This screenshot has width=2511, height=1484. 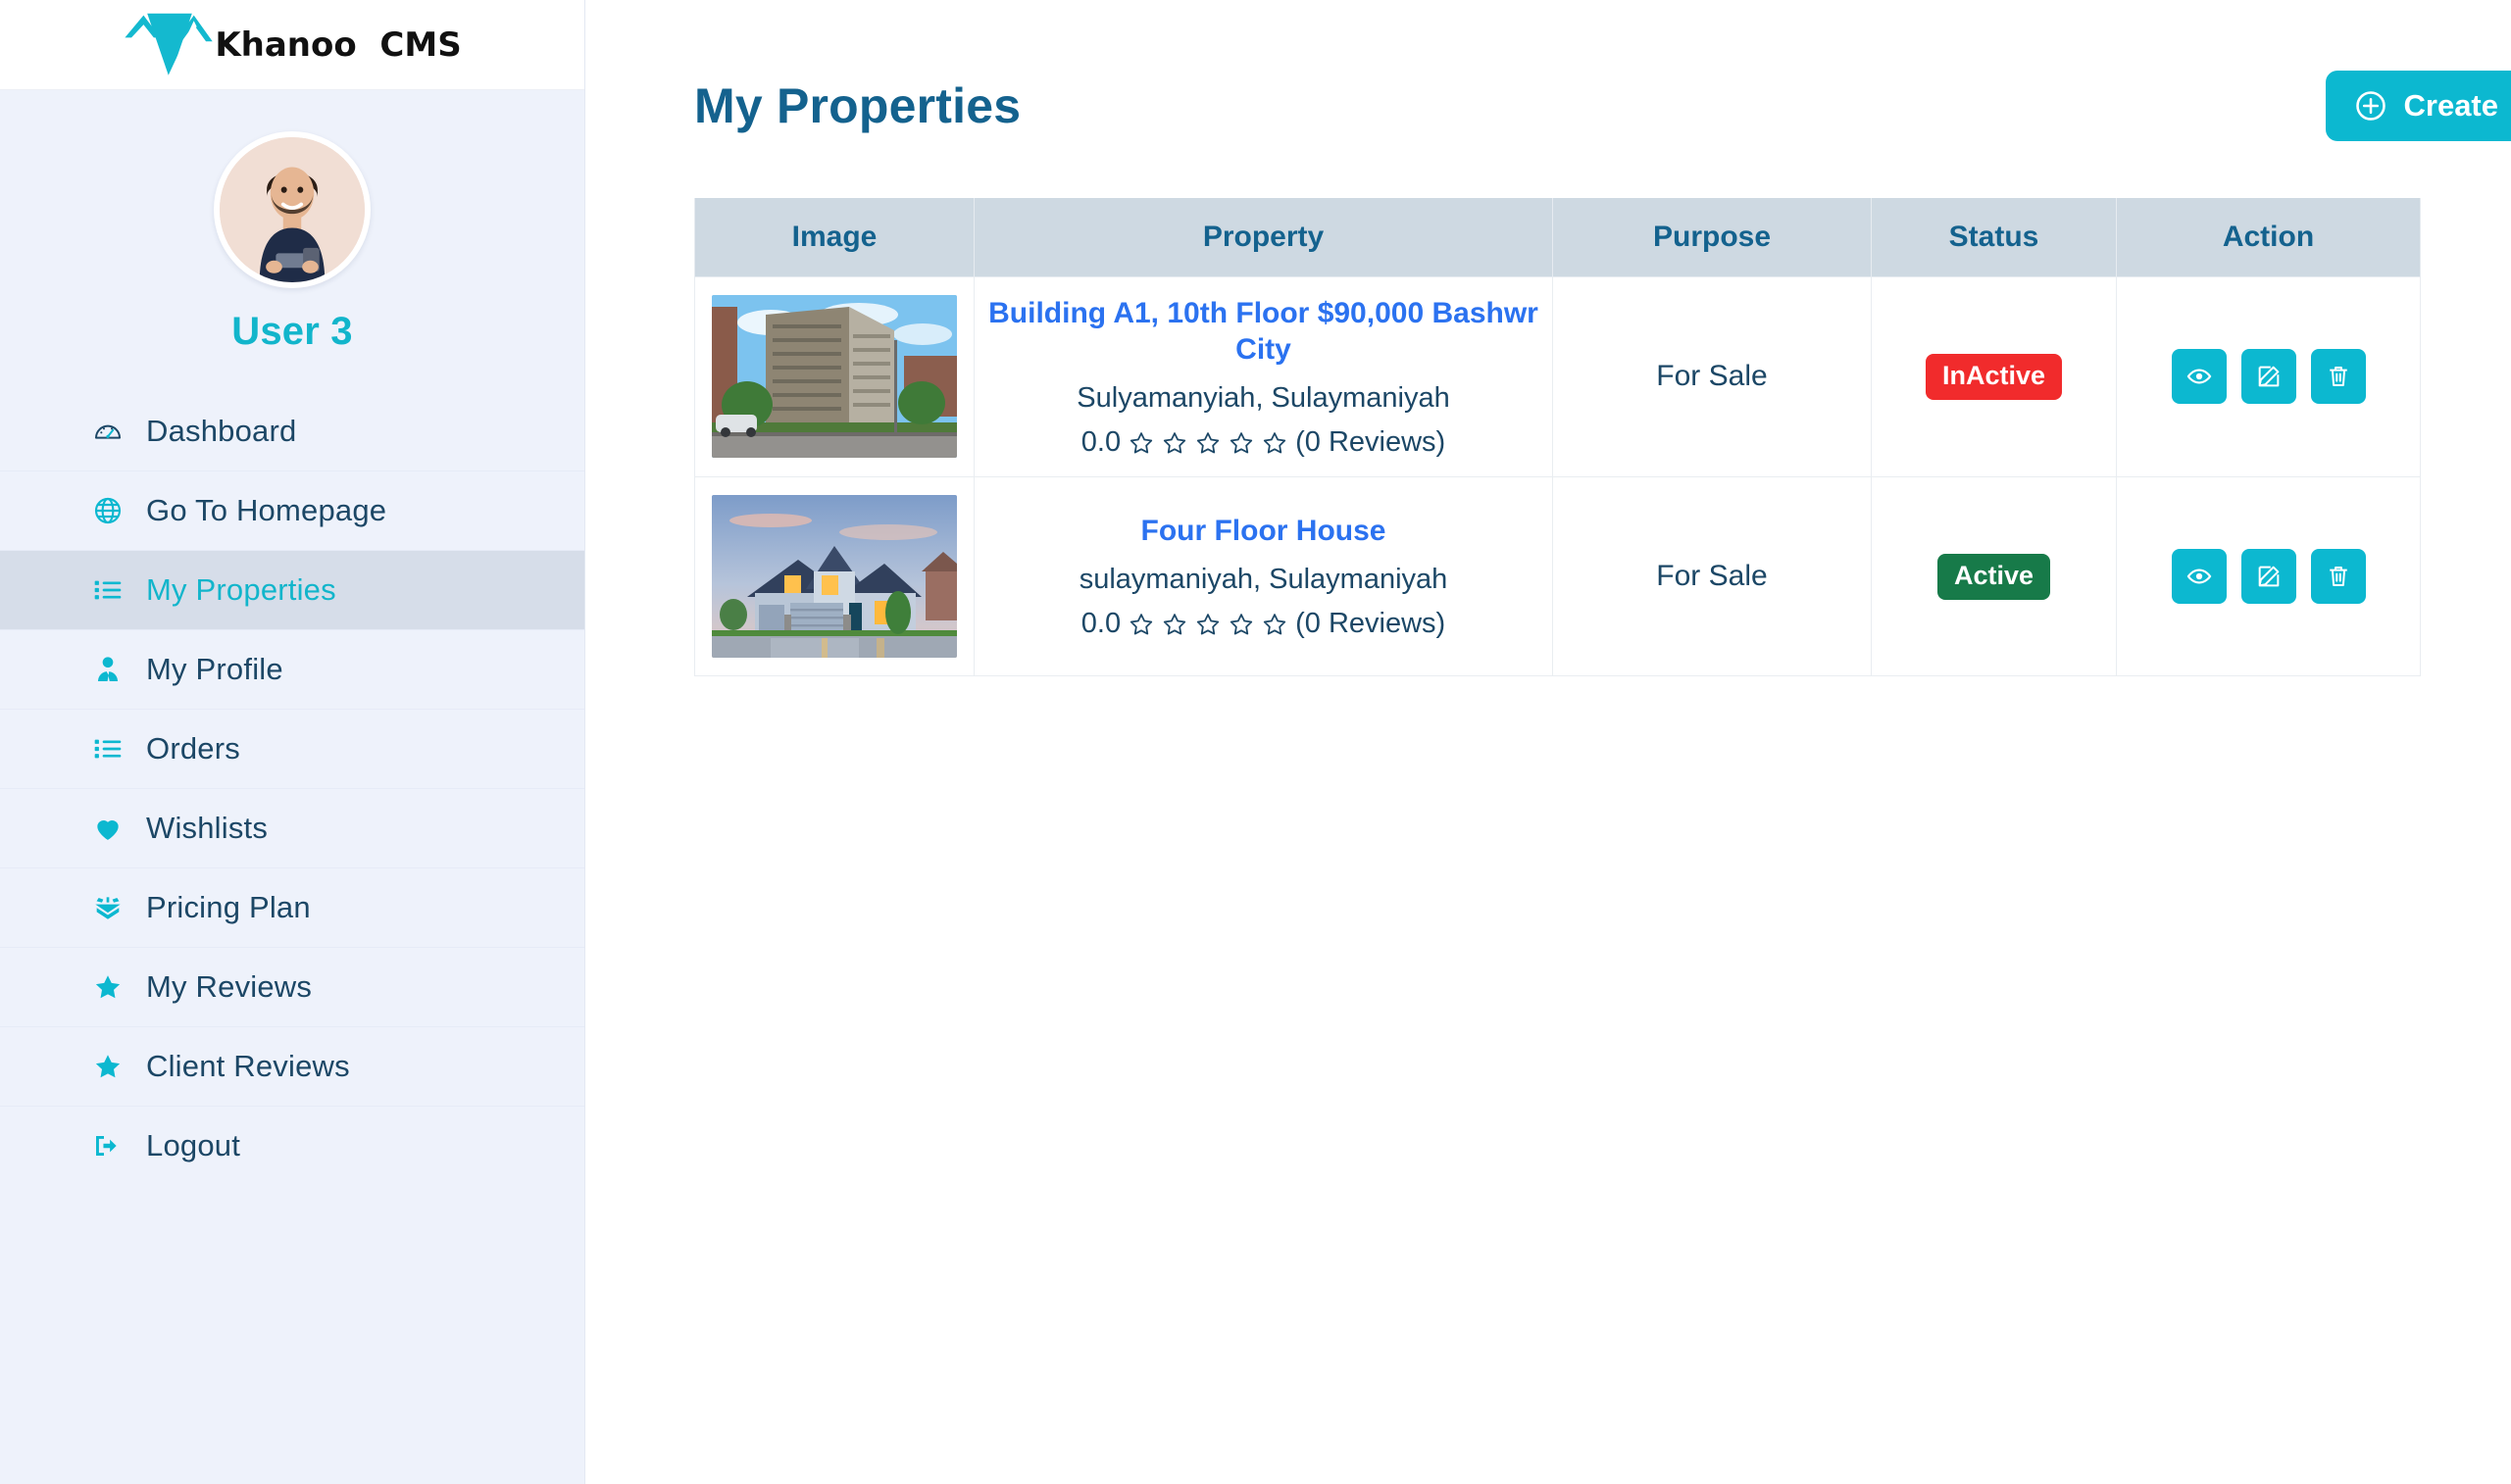 I want to click on sidebar-item-go-to-homepage: Go To Homepage, so click(x=292, y=510).